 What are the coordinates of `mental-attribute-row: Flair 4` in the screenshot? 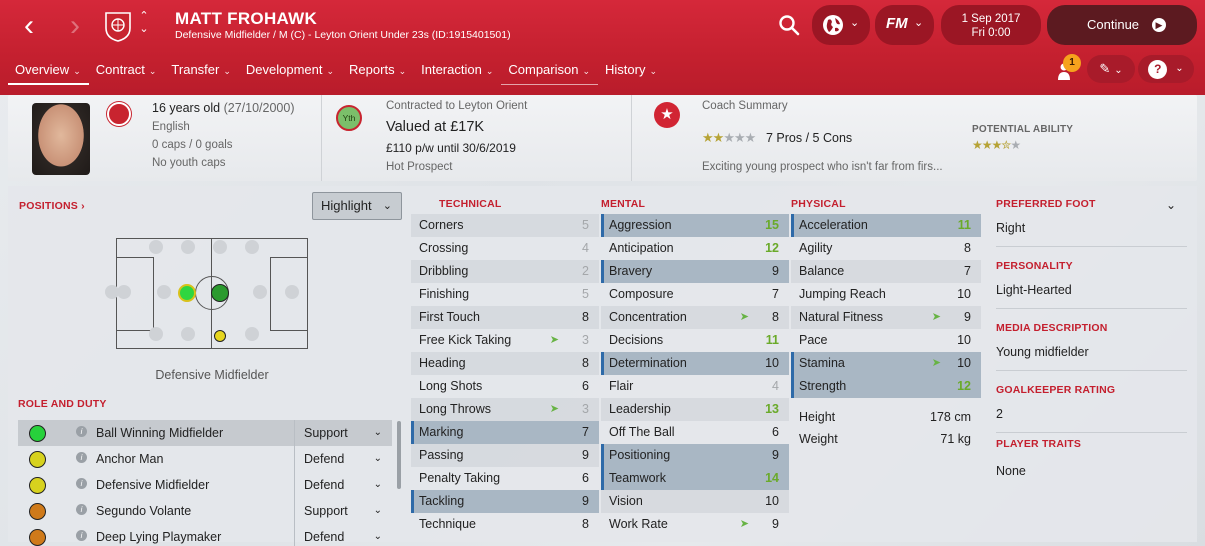 It's located at (695, 386).